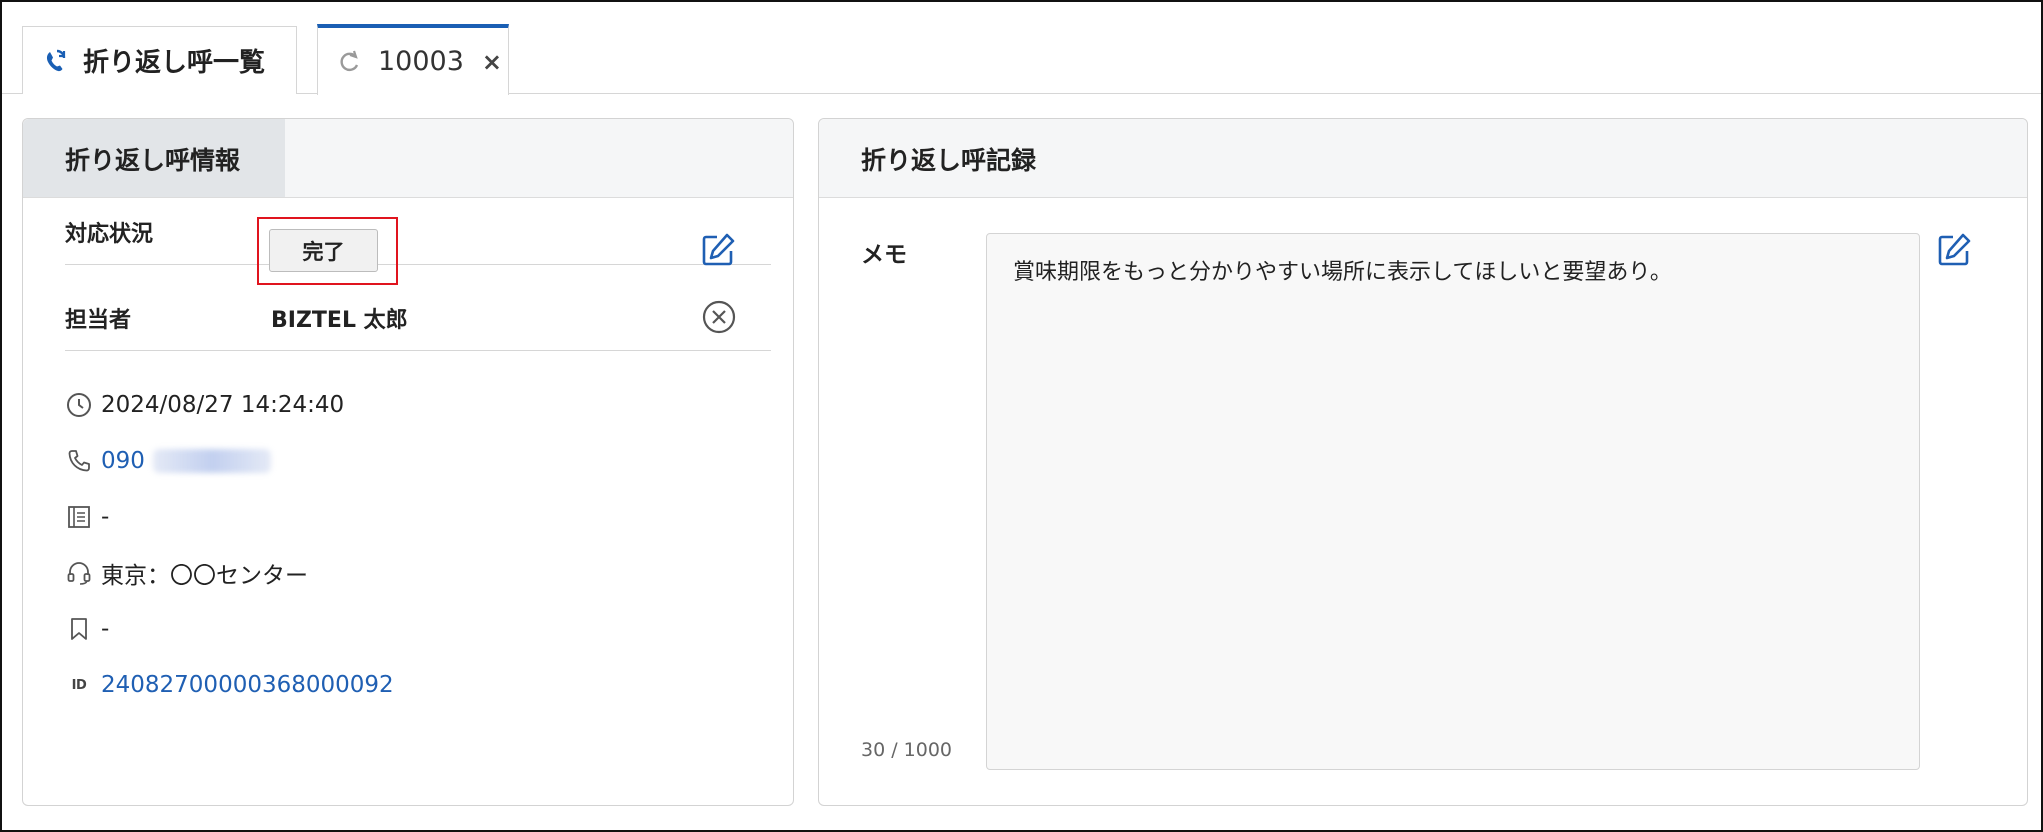 Image resolution: width=2043 pixels, height=832 pixels. What do you see at coordinates (323, 250) in the screenshot?
I see `status-button: 完了` at bounding box center [323, 250].